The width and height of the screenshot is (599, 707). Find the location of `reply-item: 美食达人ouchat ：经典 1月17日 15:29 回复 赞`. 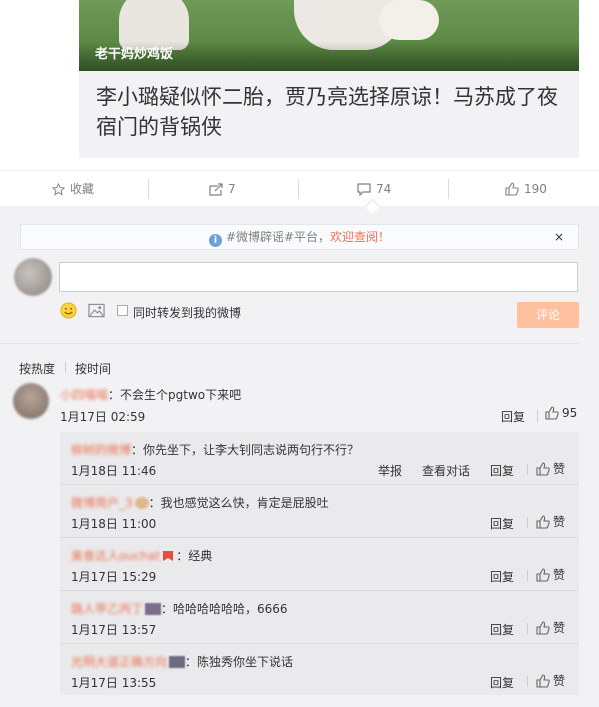

reply-item: 美食达人ouchat ：经典 1月17日 15:29 回复 赞 is located at coordinates (319, 564).